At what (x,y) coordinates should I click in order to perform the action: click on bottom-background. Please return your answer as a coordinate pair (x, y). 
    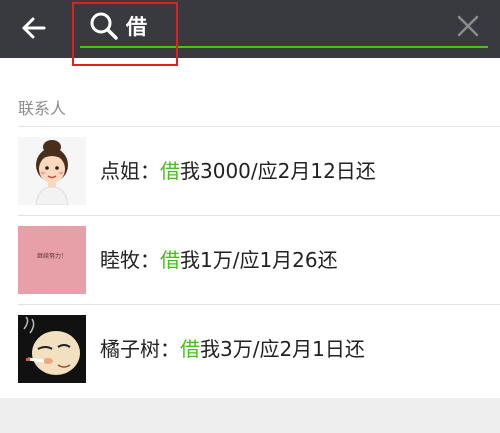
    Looking at the image, I should click on (250, 415).